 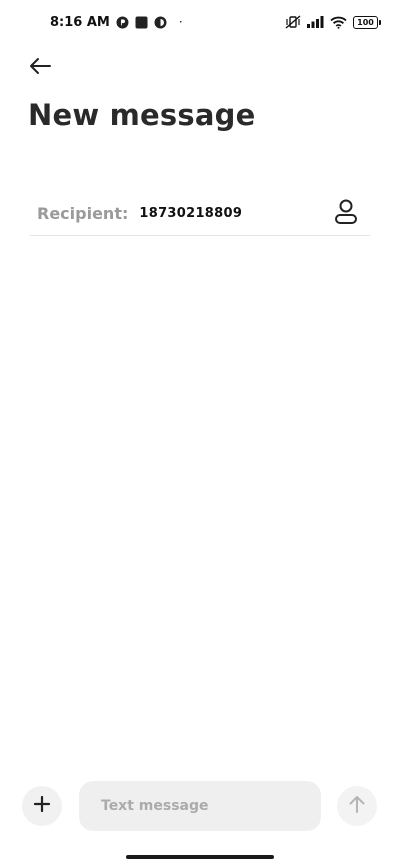 What do you see at coordinates (338, 22) in the screenshot?
I see `wifi-icon` at bounding box center [338, 22].